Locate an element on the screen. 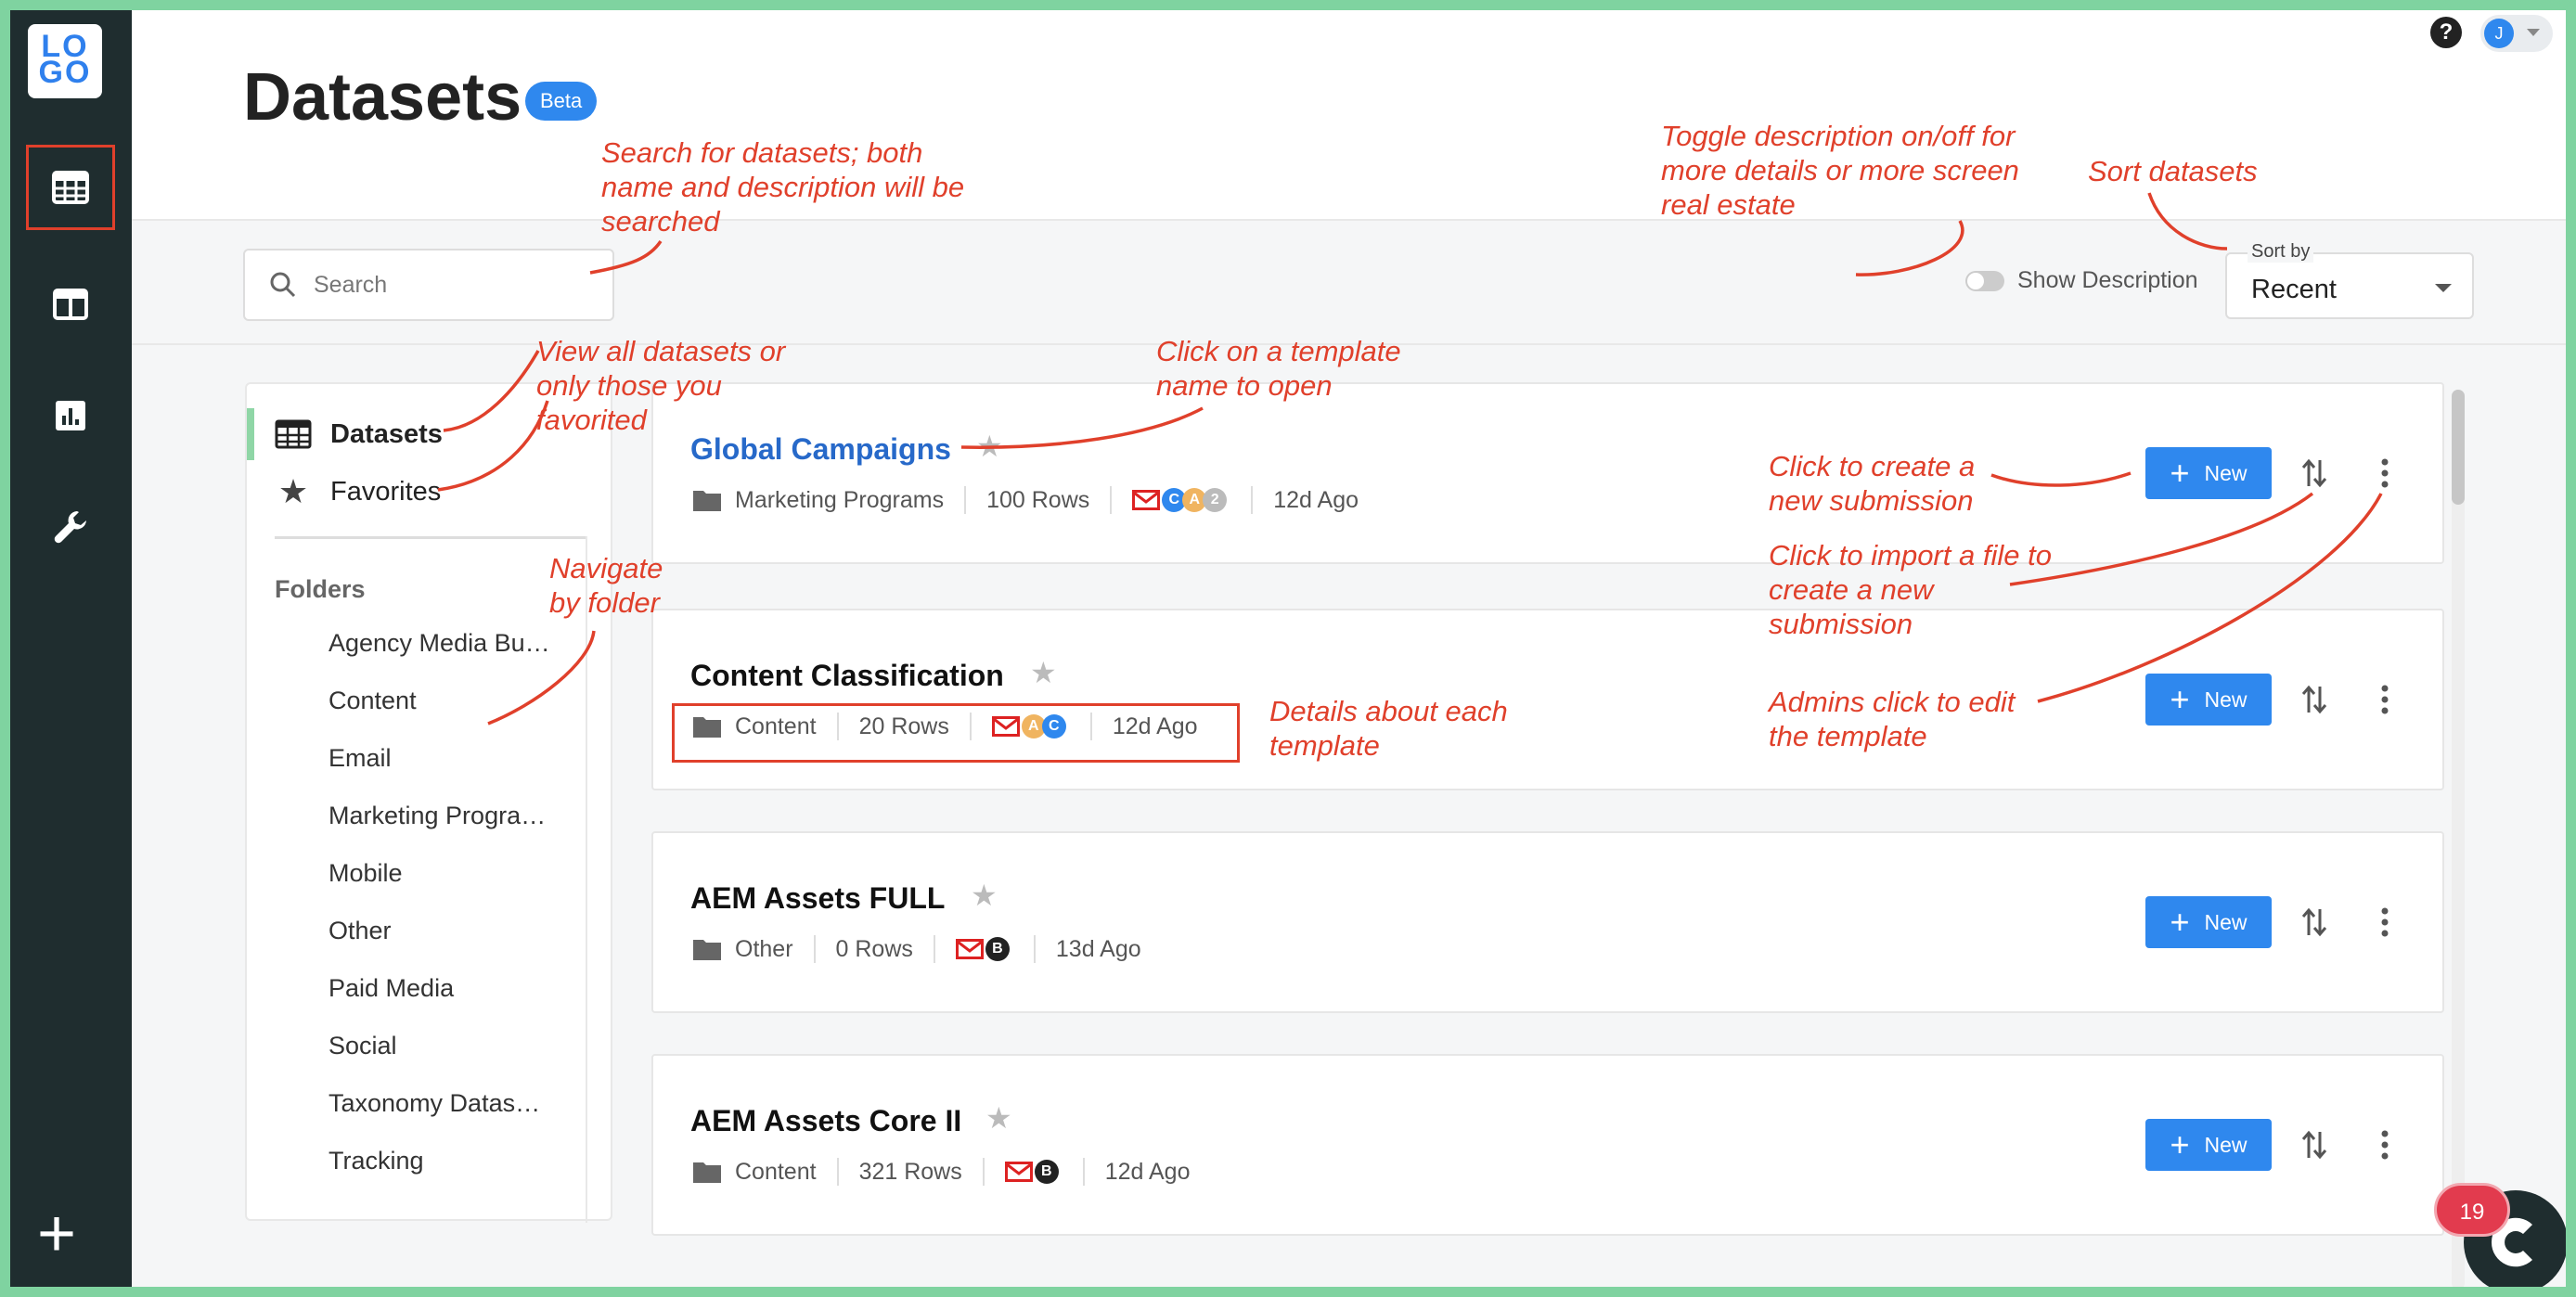 The height and width of the screenshot is (1297, 2576). help-icon: ? is located at coordinates (2446, 32).